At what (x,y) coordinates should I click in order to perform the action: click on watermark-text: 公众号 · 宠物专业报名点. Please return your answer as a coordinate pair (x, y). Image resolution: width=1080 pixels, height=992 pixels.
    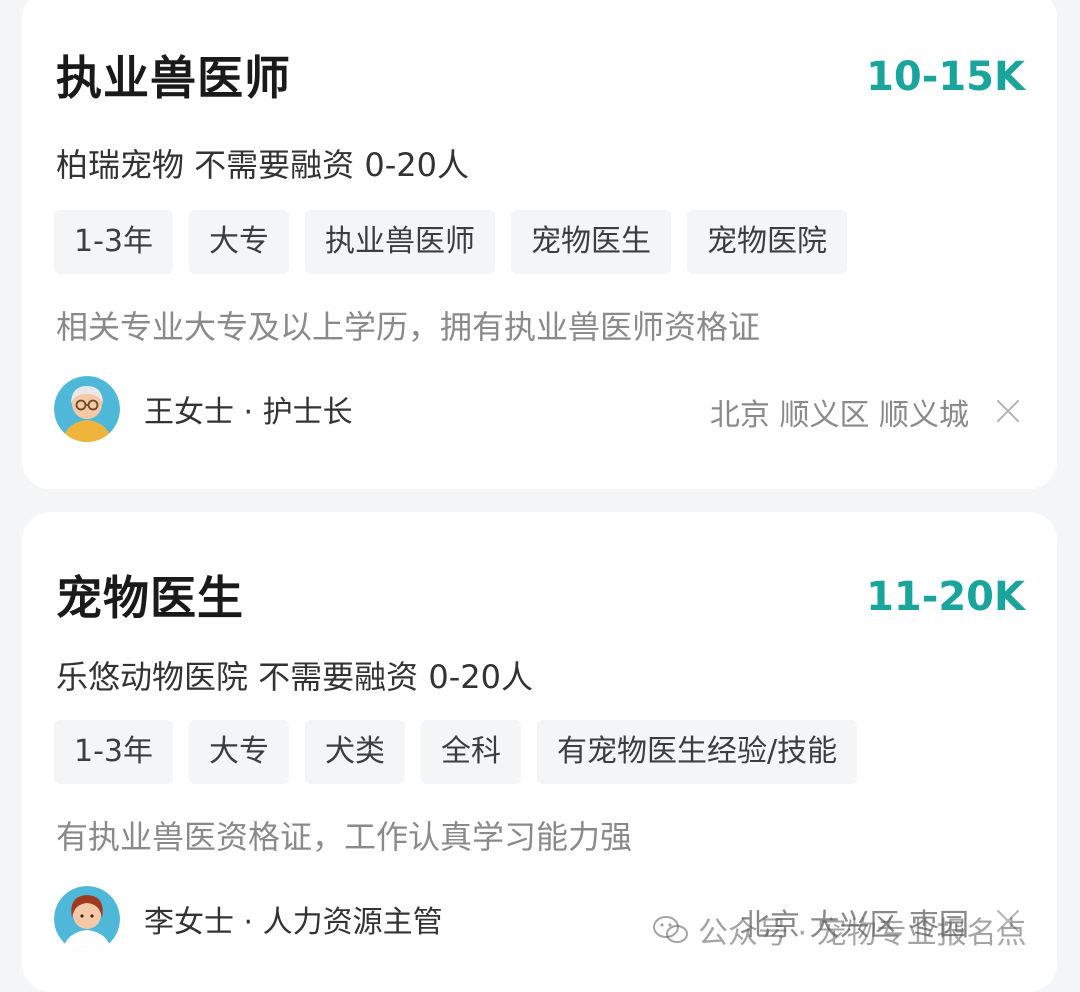
    Looking at the image, I should click on (862, 933).